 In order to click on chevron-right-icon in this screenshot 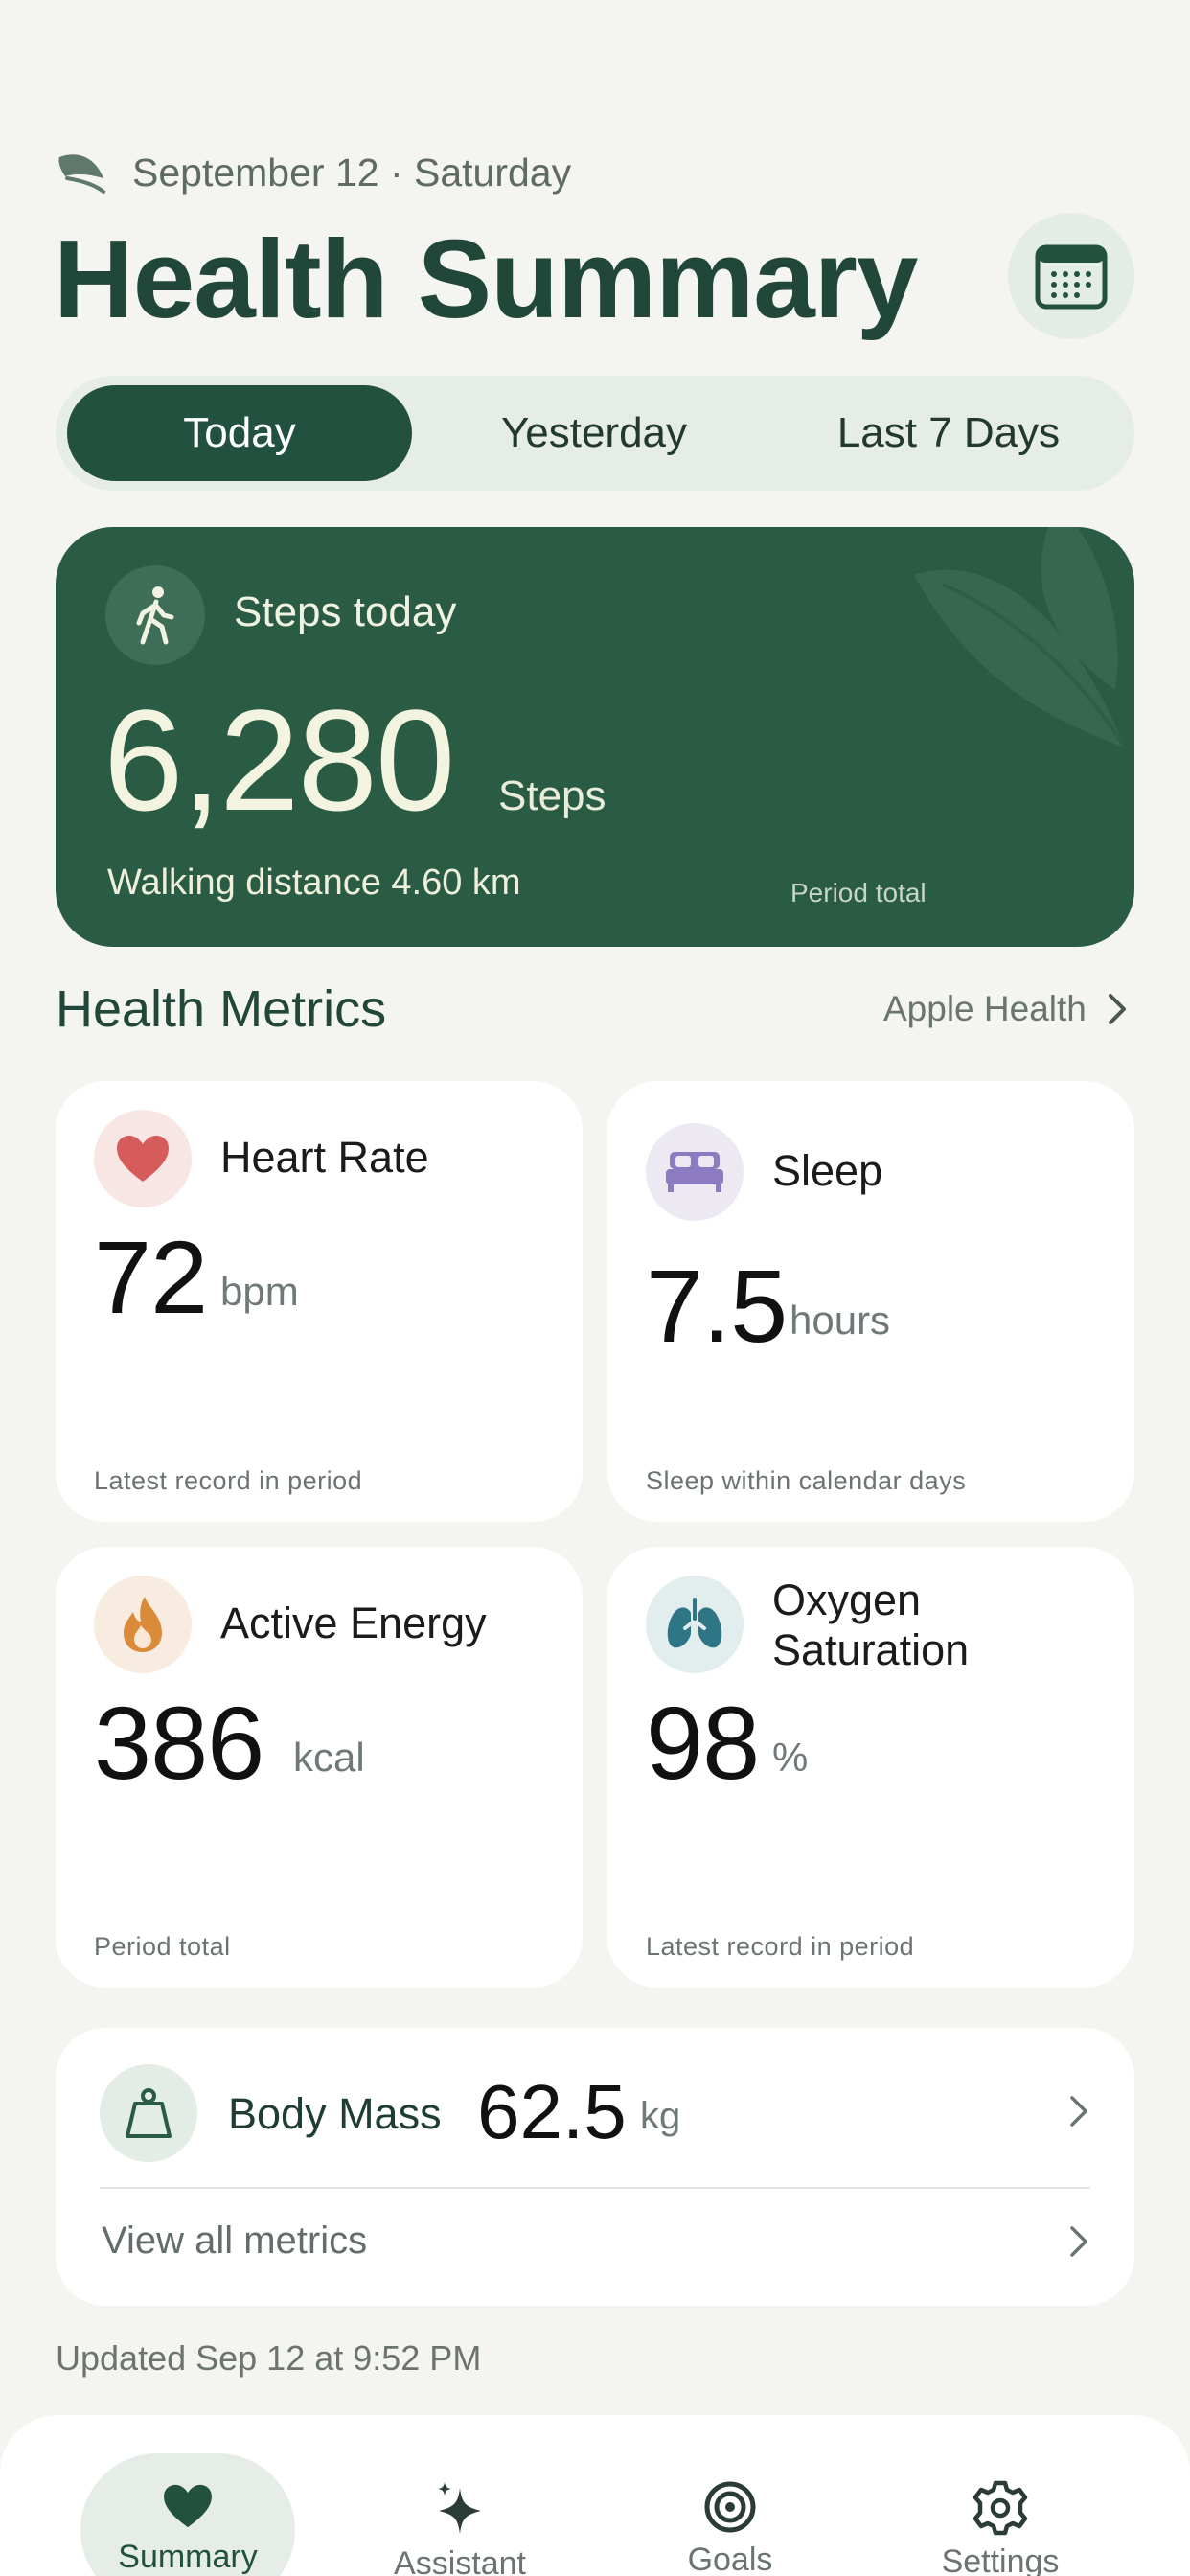, I will do `click(1117, 1009)`.